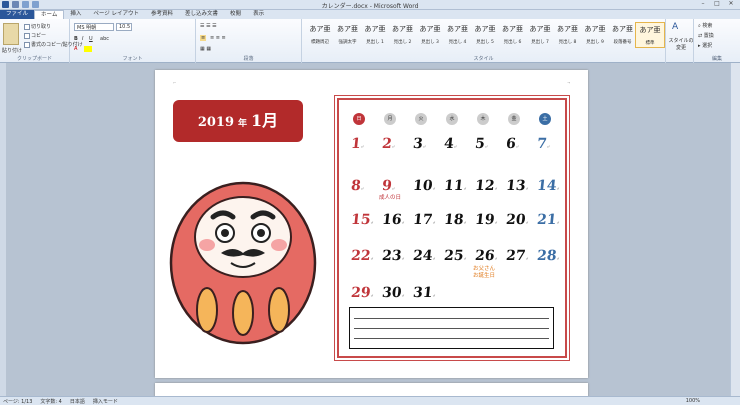 This screenshot has width=740, height=405. What do you see at coordinates (370, 400) in the screenshot?
I see `status-bar: ページ: 1/13 文字数: 4 日本語 挿入モード 100%` at bounding box center [370, 400].